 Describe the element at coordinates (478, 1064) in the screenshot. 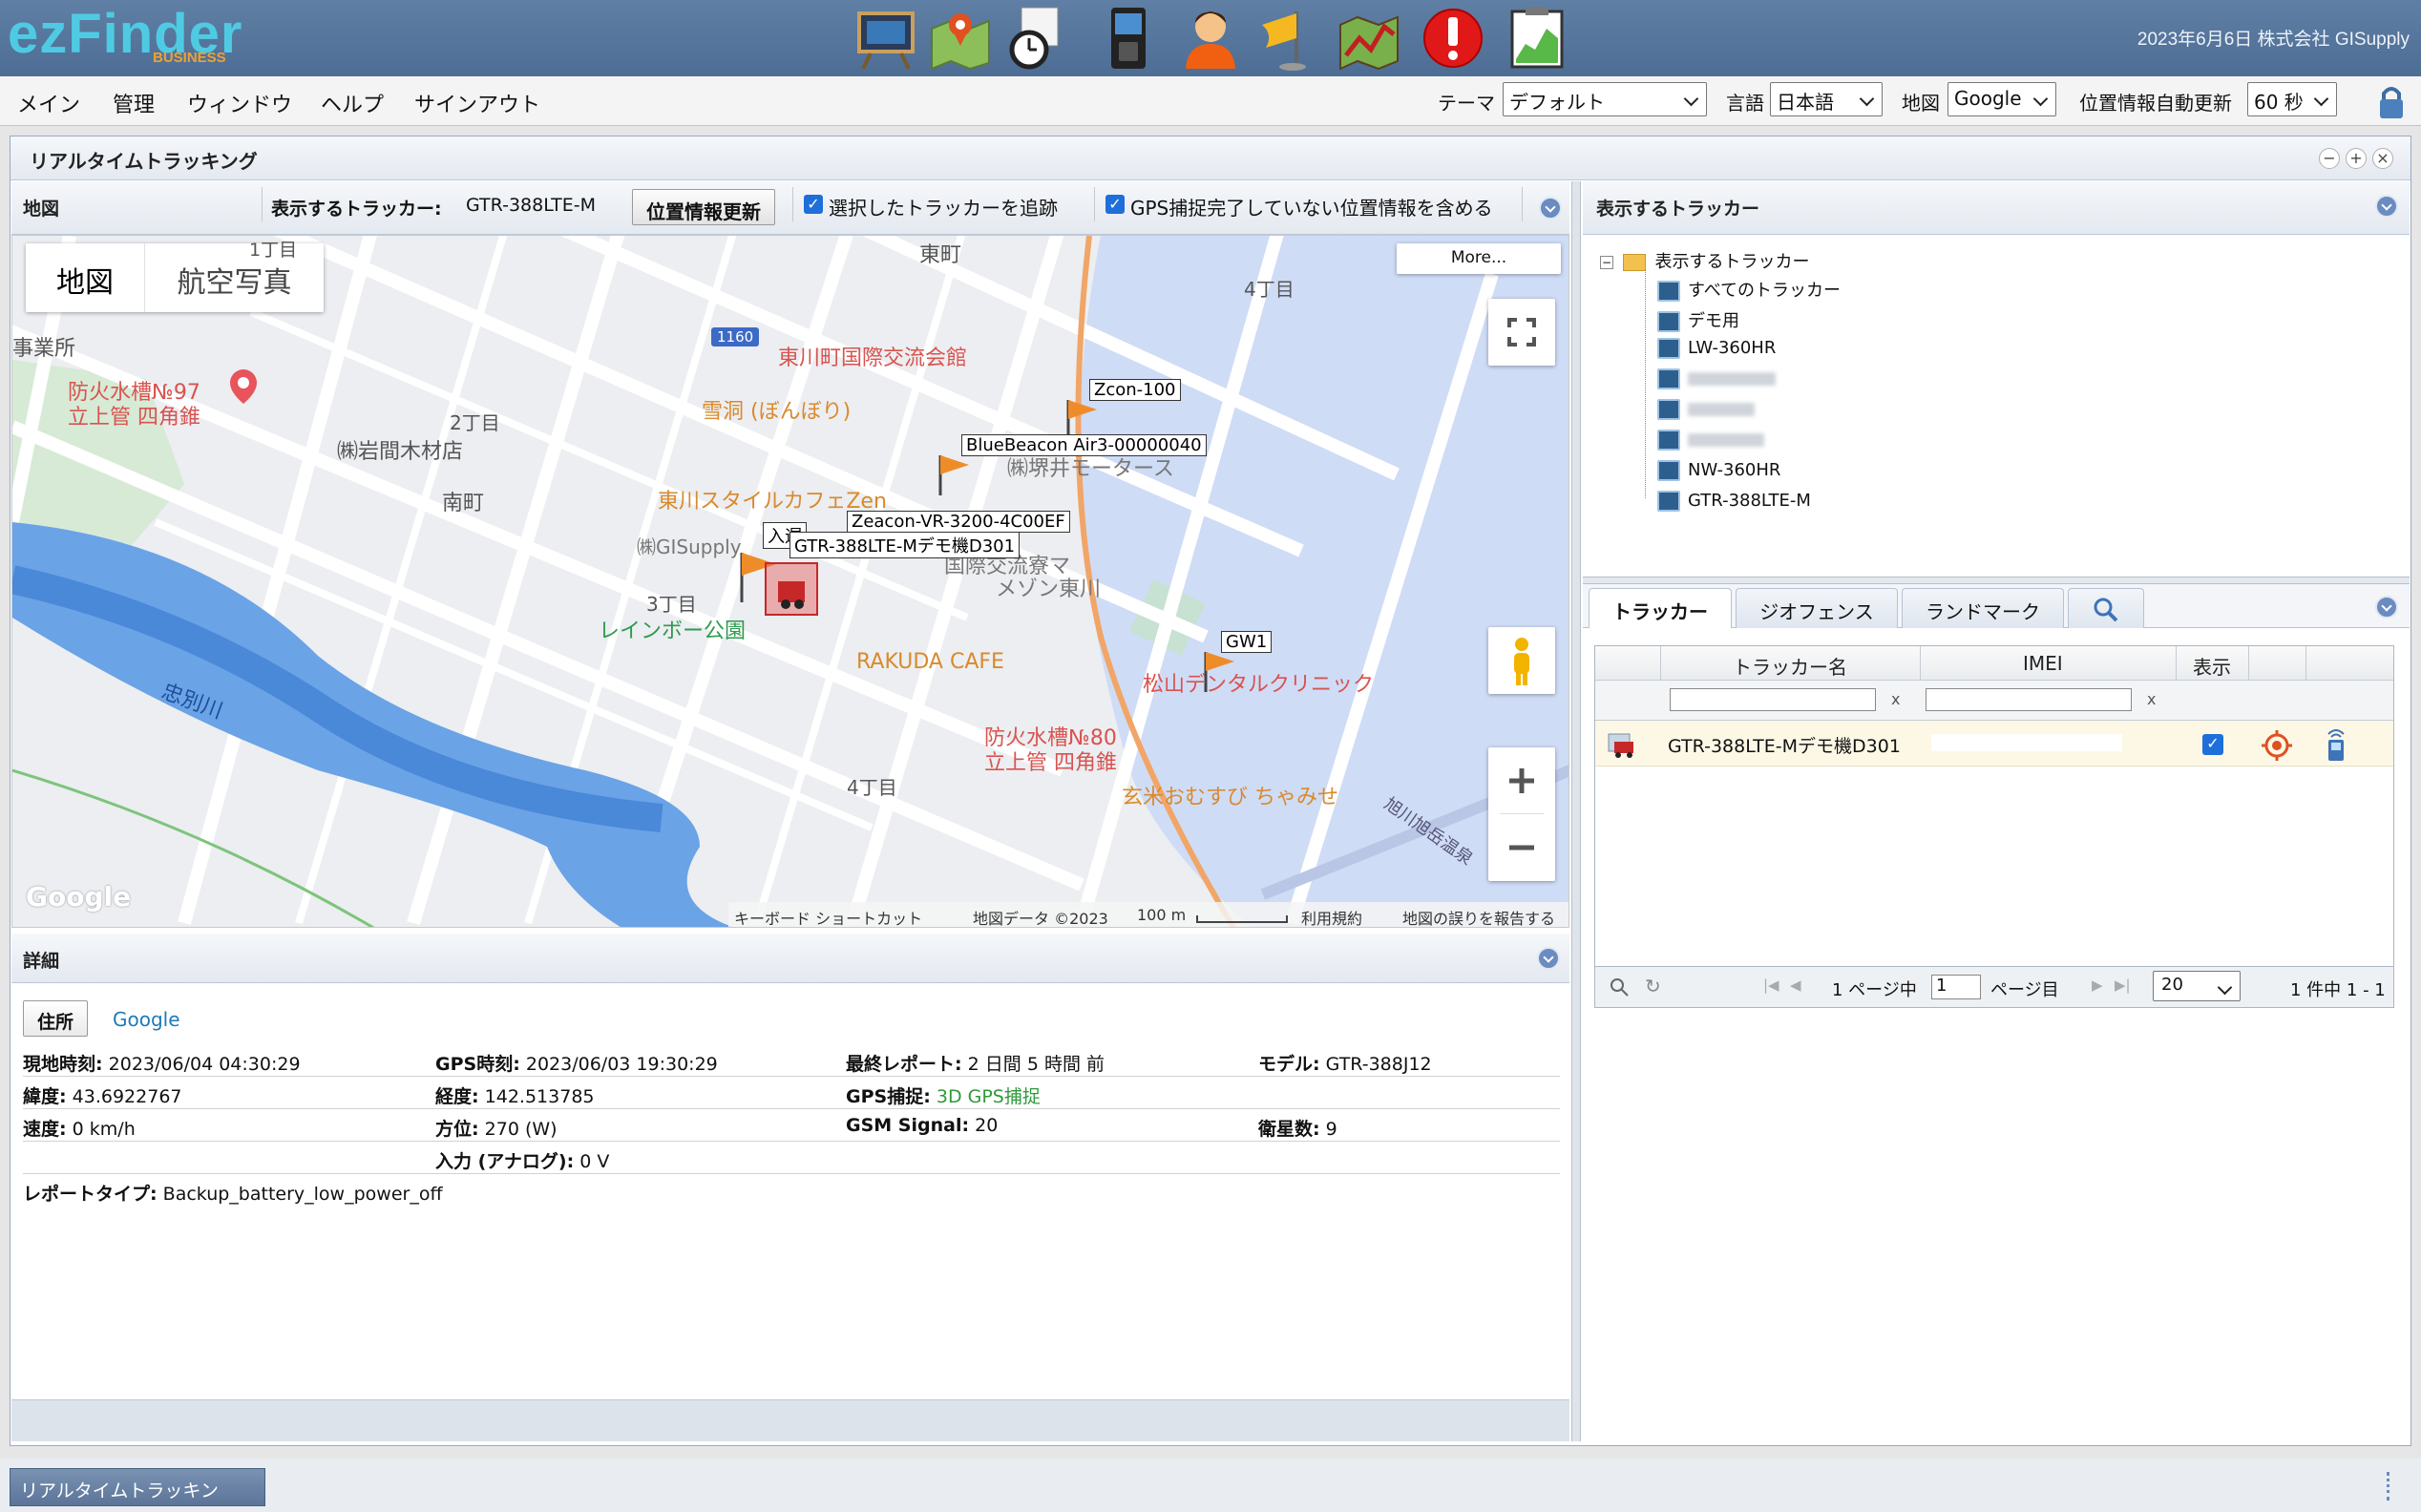

I see `gps-time-label: GPS時刻:` at that location.